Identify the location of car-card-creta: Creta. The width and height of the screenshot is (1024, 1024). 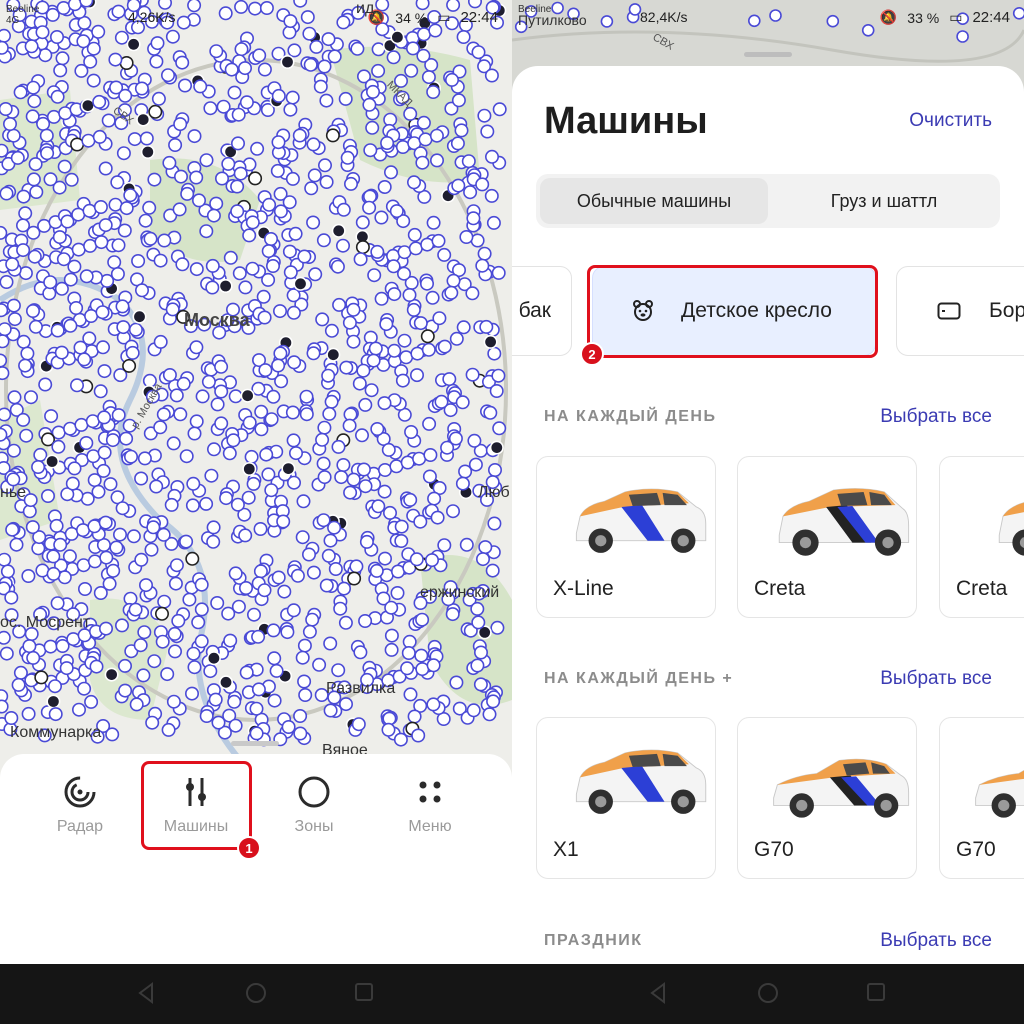
(827, 537).